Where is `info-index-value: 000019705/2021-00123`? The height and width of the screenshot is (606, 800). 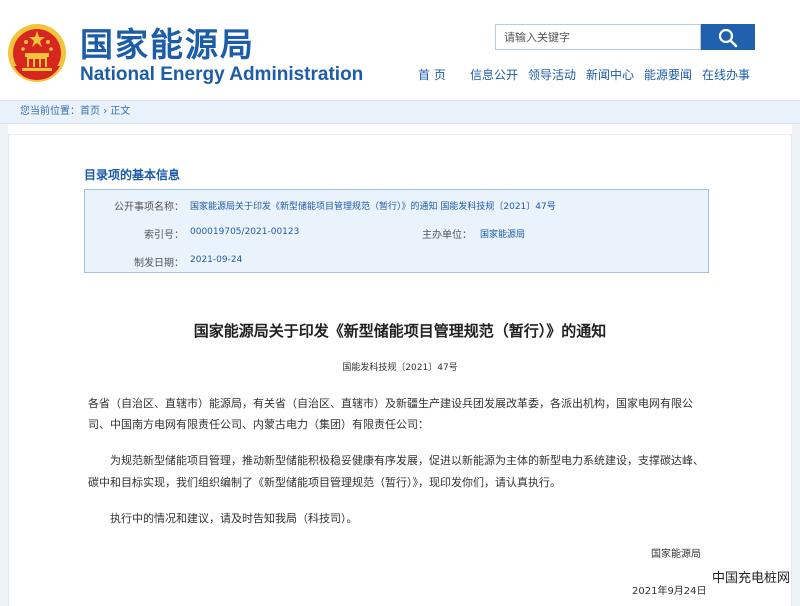
info-index-value: 000019705/2021-00123 is located at coordinates (245, 232).